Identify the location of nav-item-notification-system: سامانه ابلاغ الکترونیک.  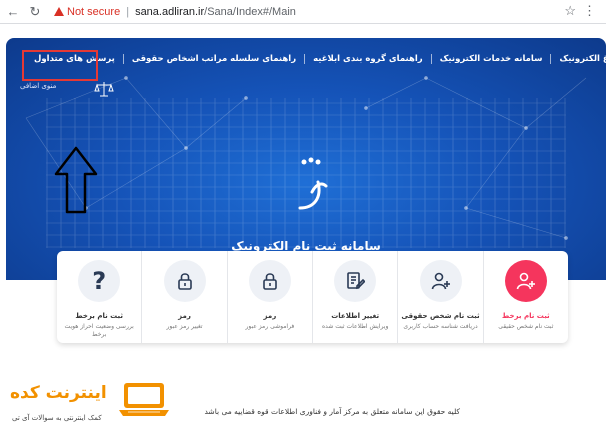
(578, 59).